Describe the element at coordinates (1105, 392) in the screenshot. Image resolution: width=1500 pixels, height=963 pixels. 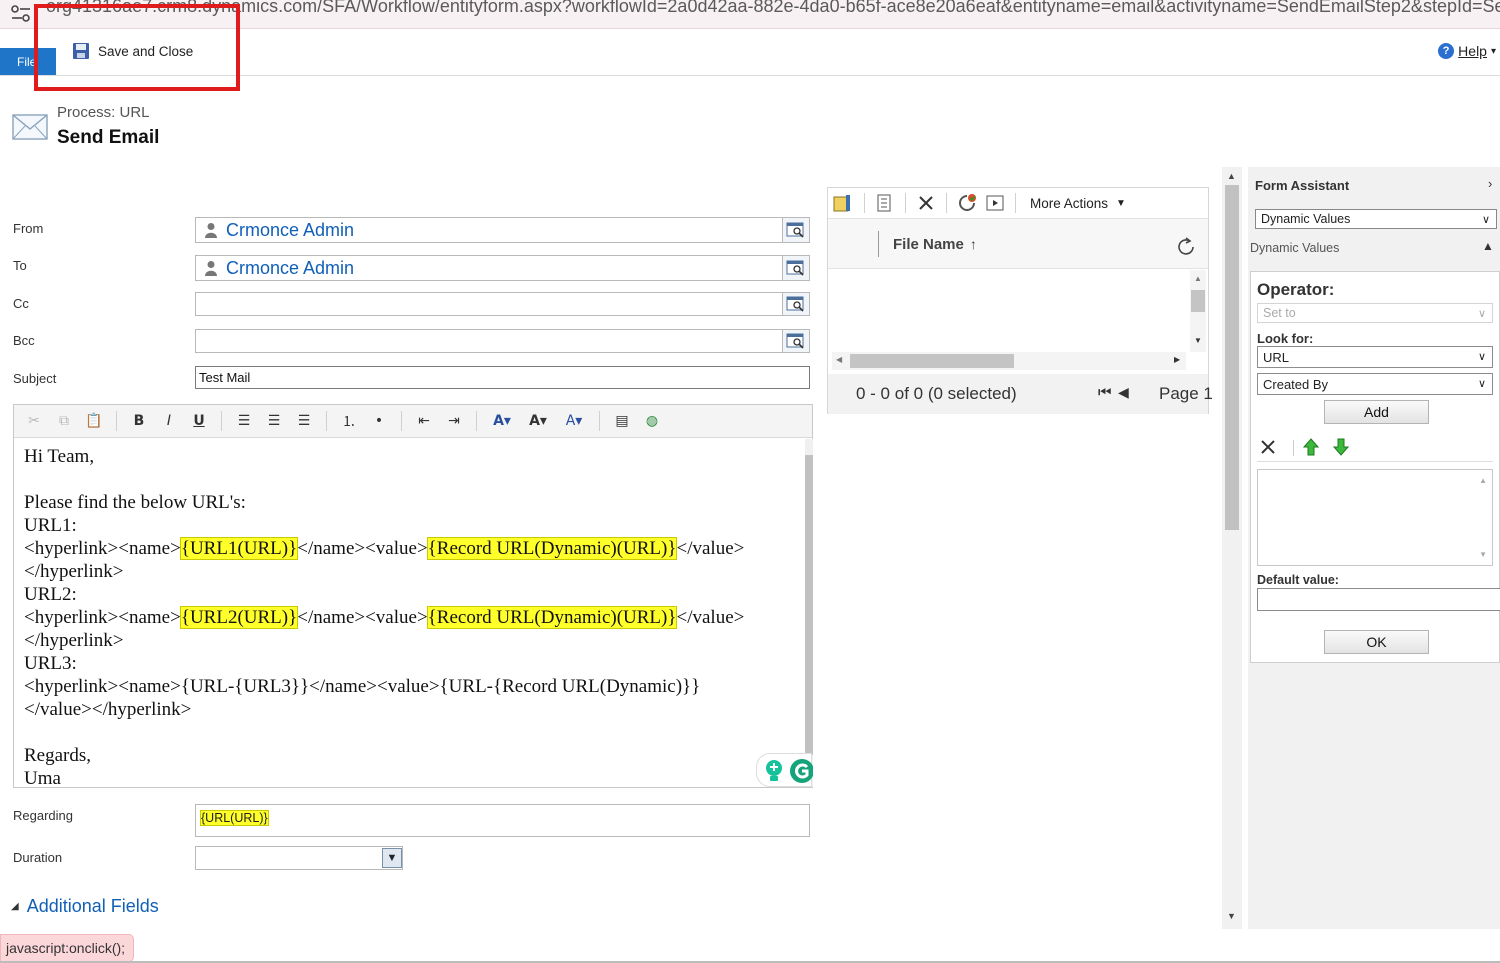
I see `first-page-icon: ⏮` at that location.